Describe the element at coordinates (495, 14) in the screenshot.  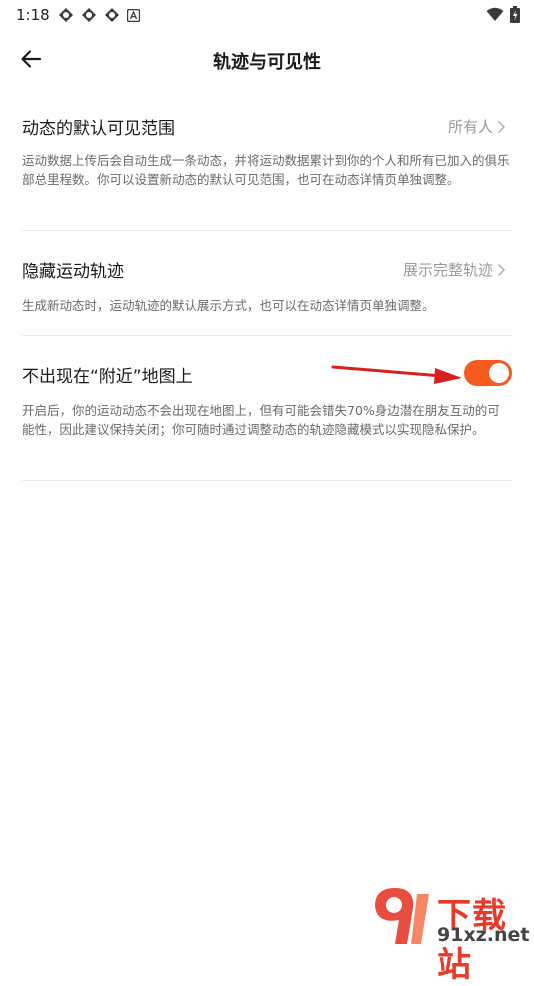
I see `wifi-icon` at that location.